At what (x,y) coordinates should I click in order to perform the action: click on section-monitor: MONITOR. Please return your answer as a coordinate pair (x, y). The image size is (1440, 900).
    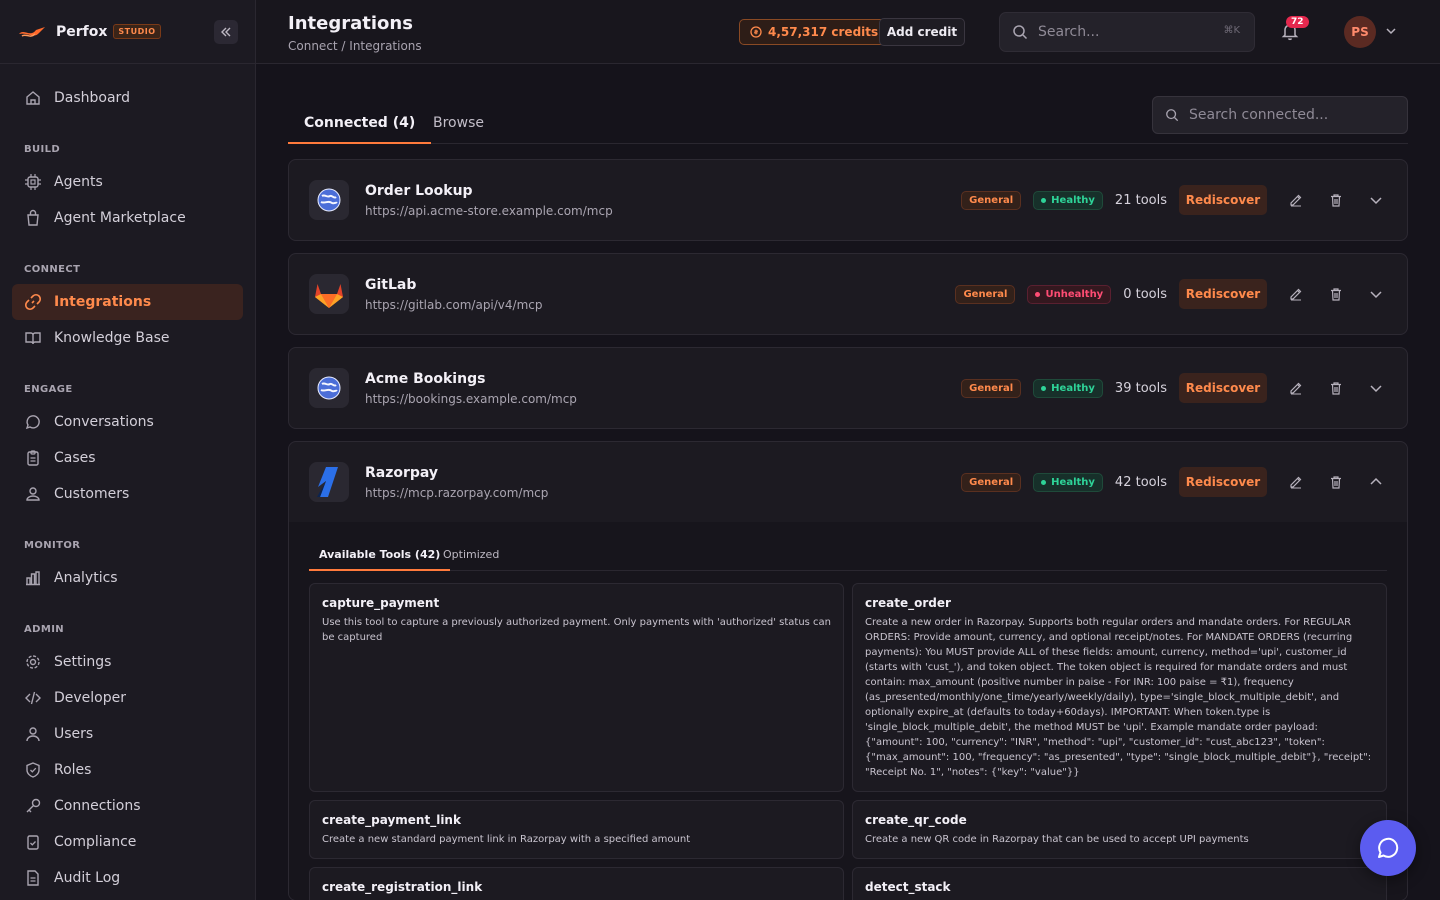
    Looking at the image, I should click on (52, 545).